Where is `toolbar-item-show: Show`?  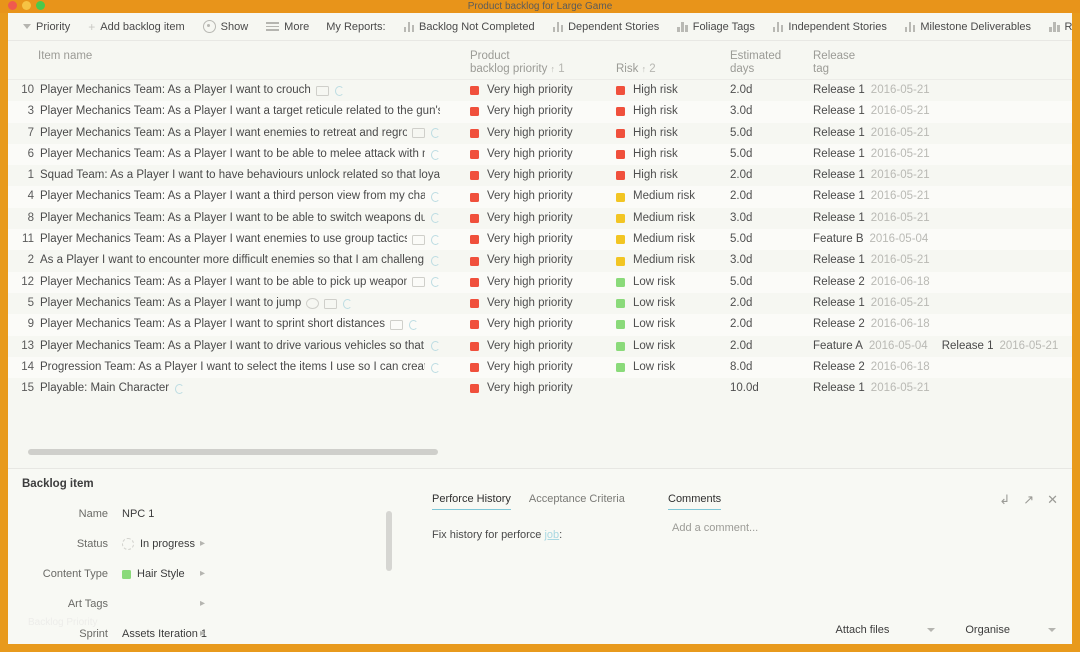
toolbar-item-show: Show is located at coordinates (226, 27).